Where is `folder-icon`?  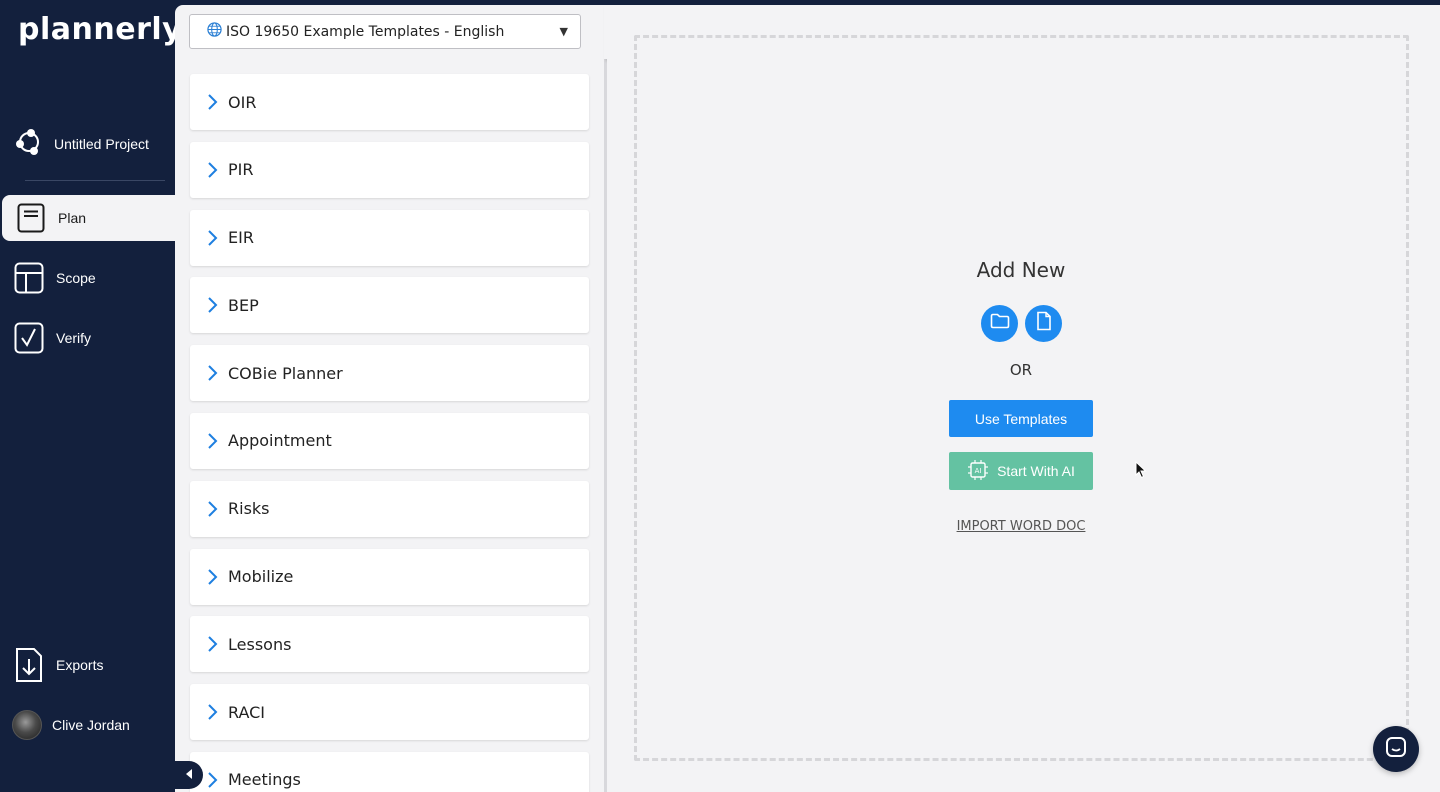
folder-icon is located at coordinates (1000, 323).